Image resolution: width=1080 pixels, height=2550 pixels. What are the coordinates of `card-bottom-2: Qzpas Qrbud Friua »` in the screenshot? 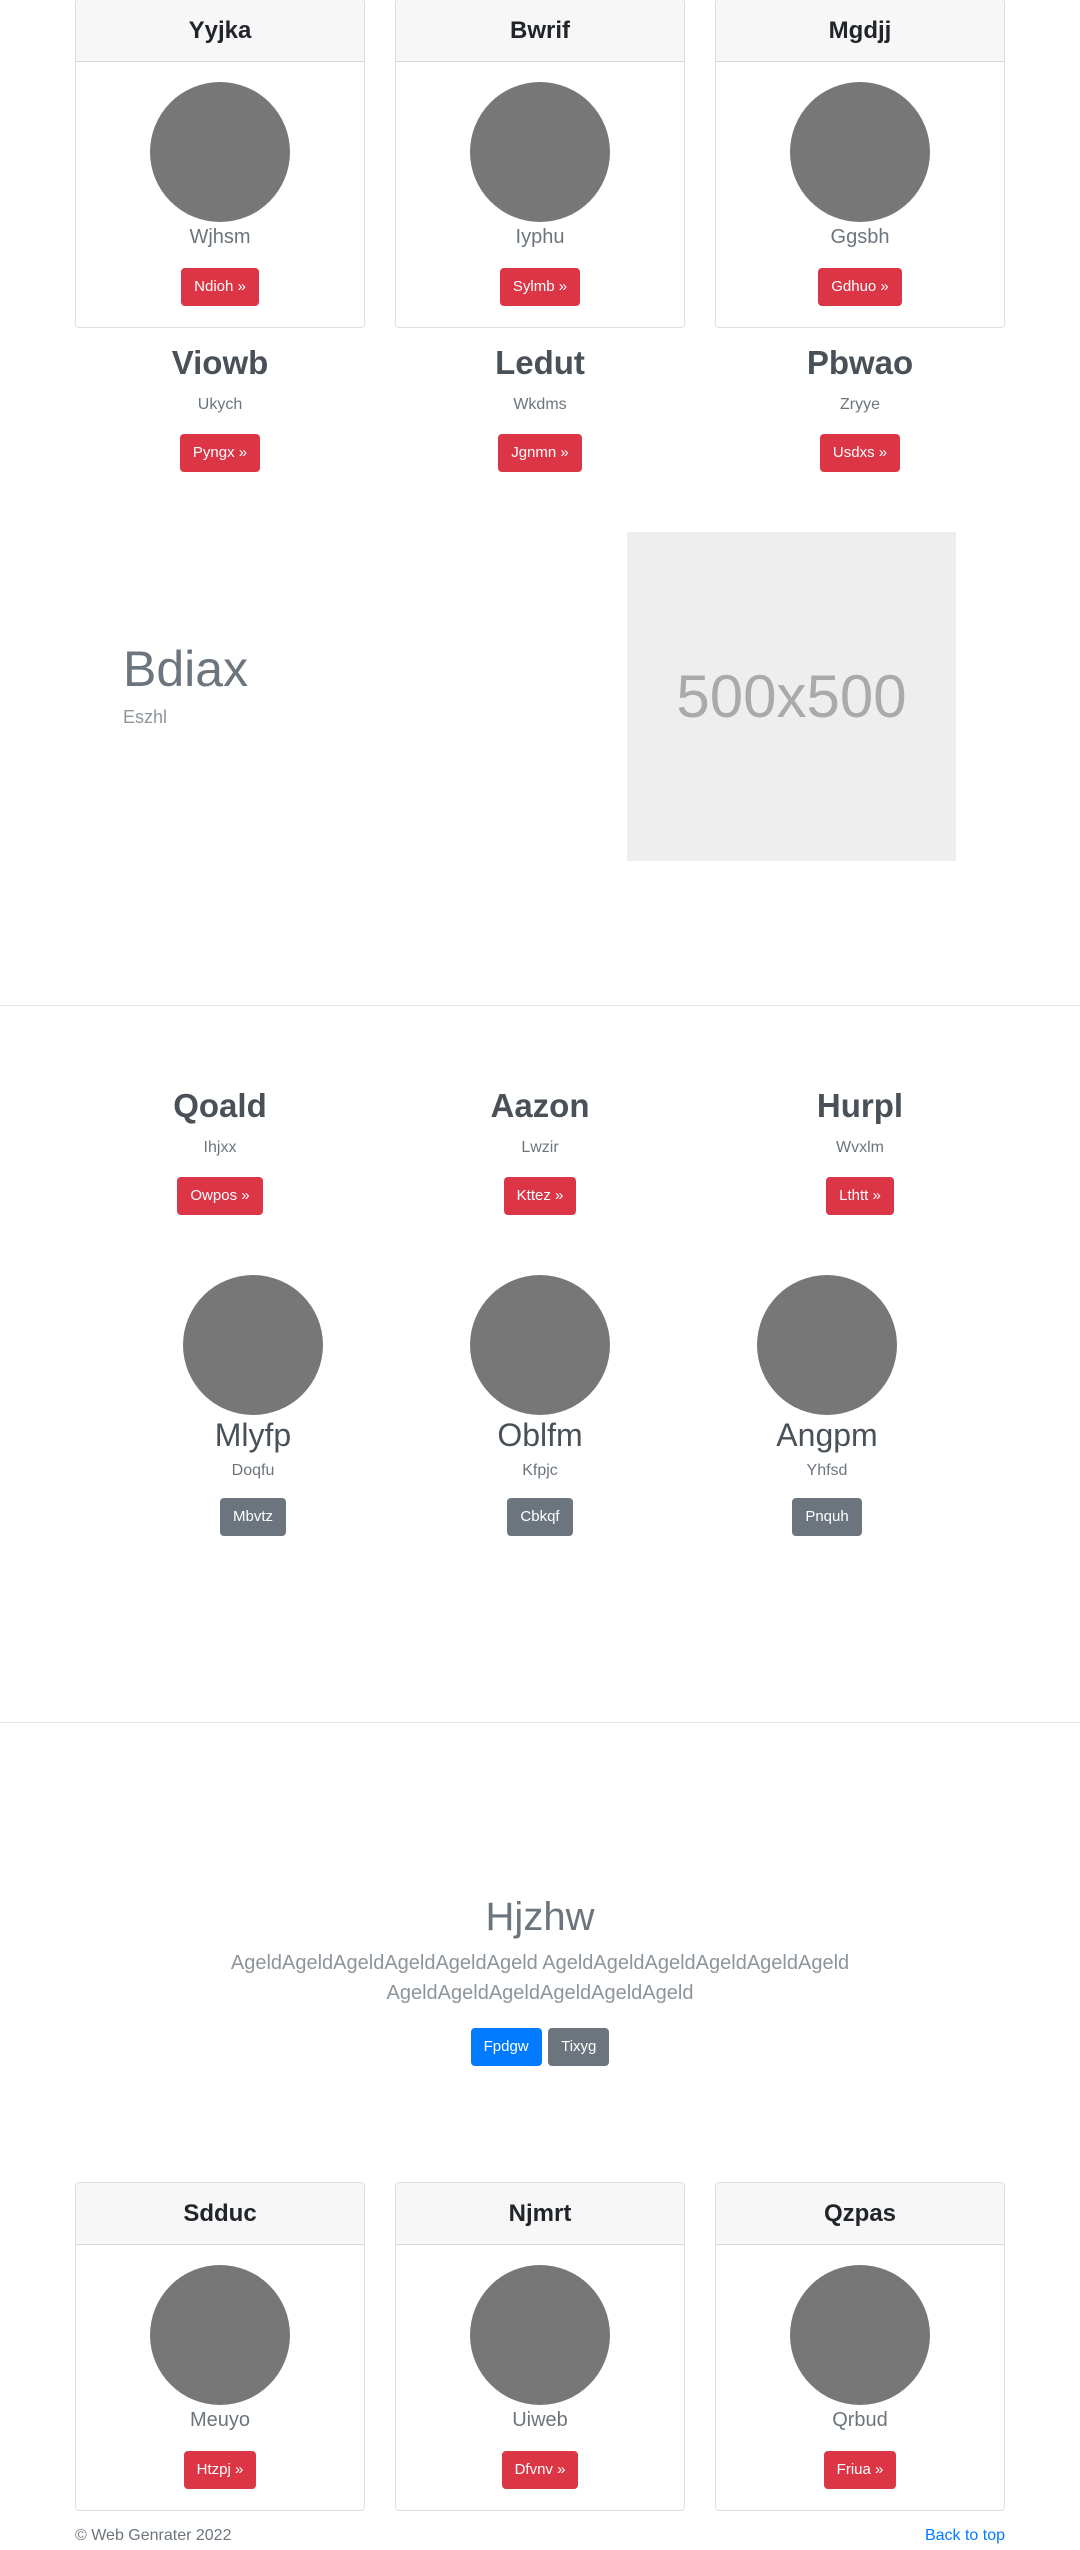 It's located at (860, 2346).